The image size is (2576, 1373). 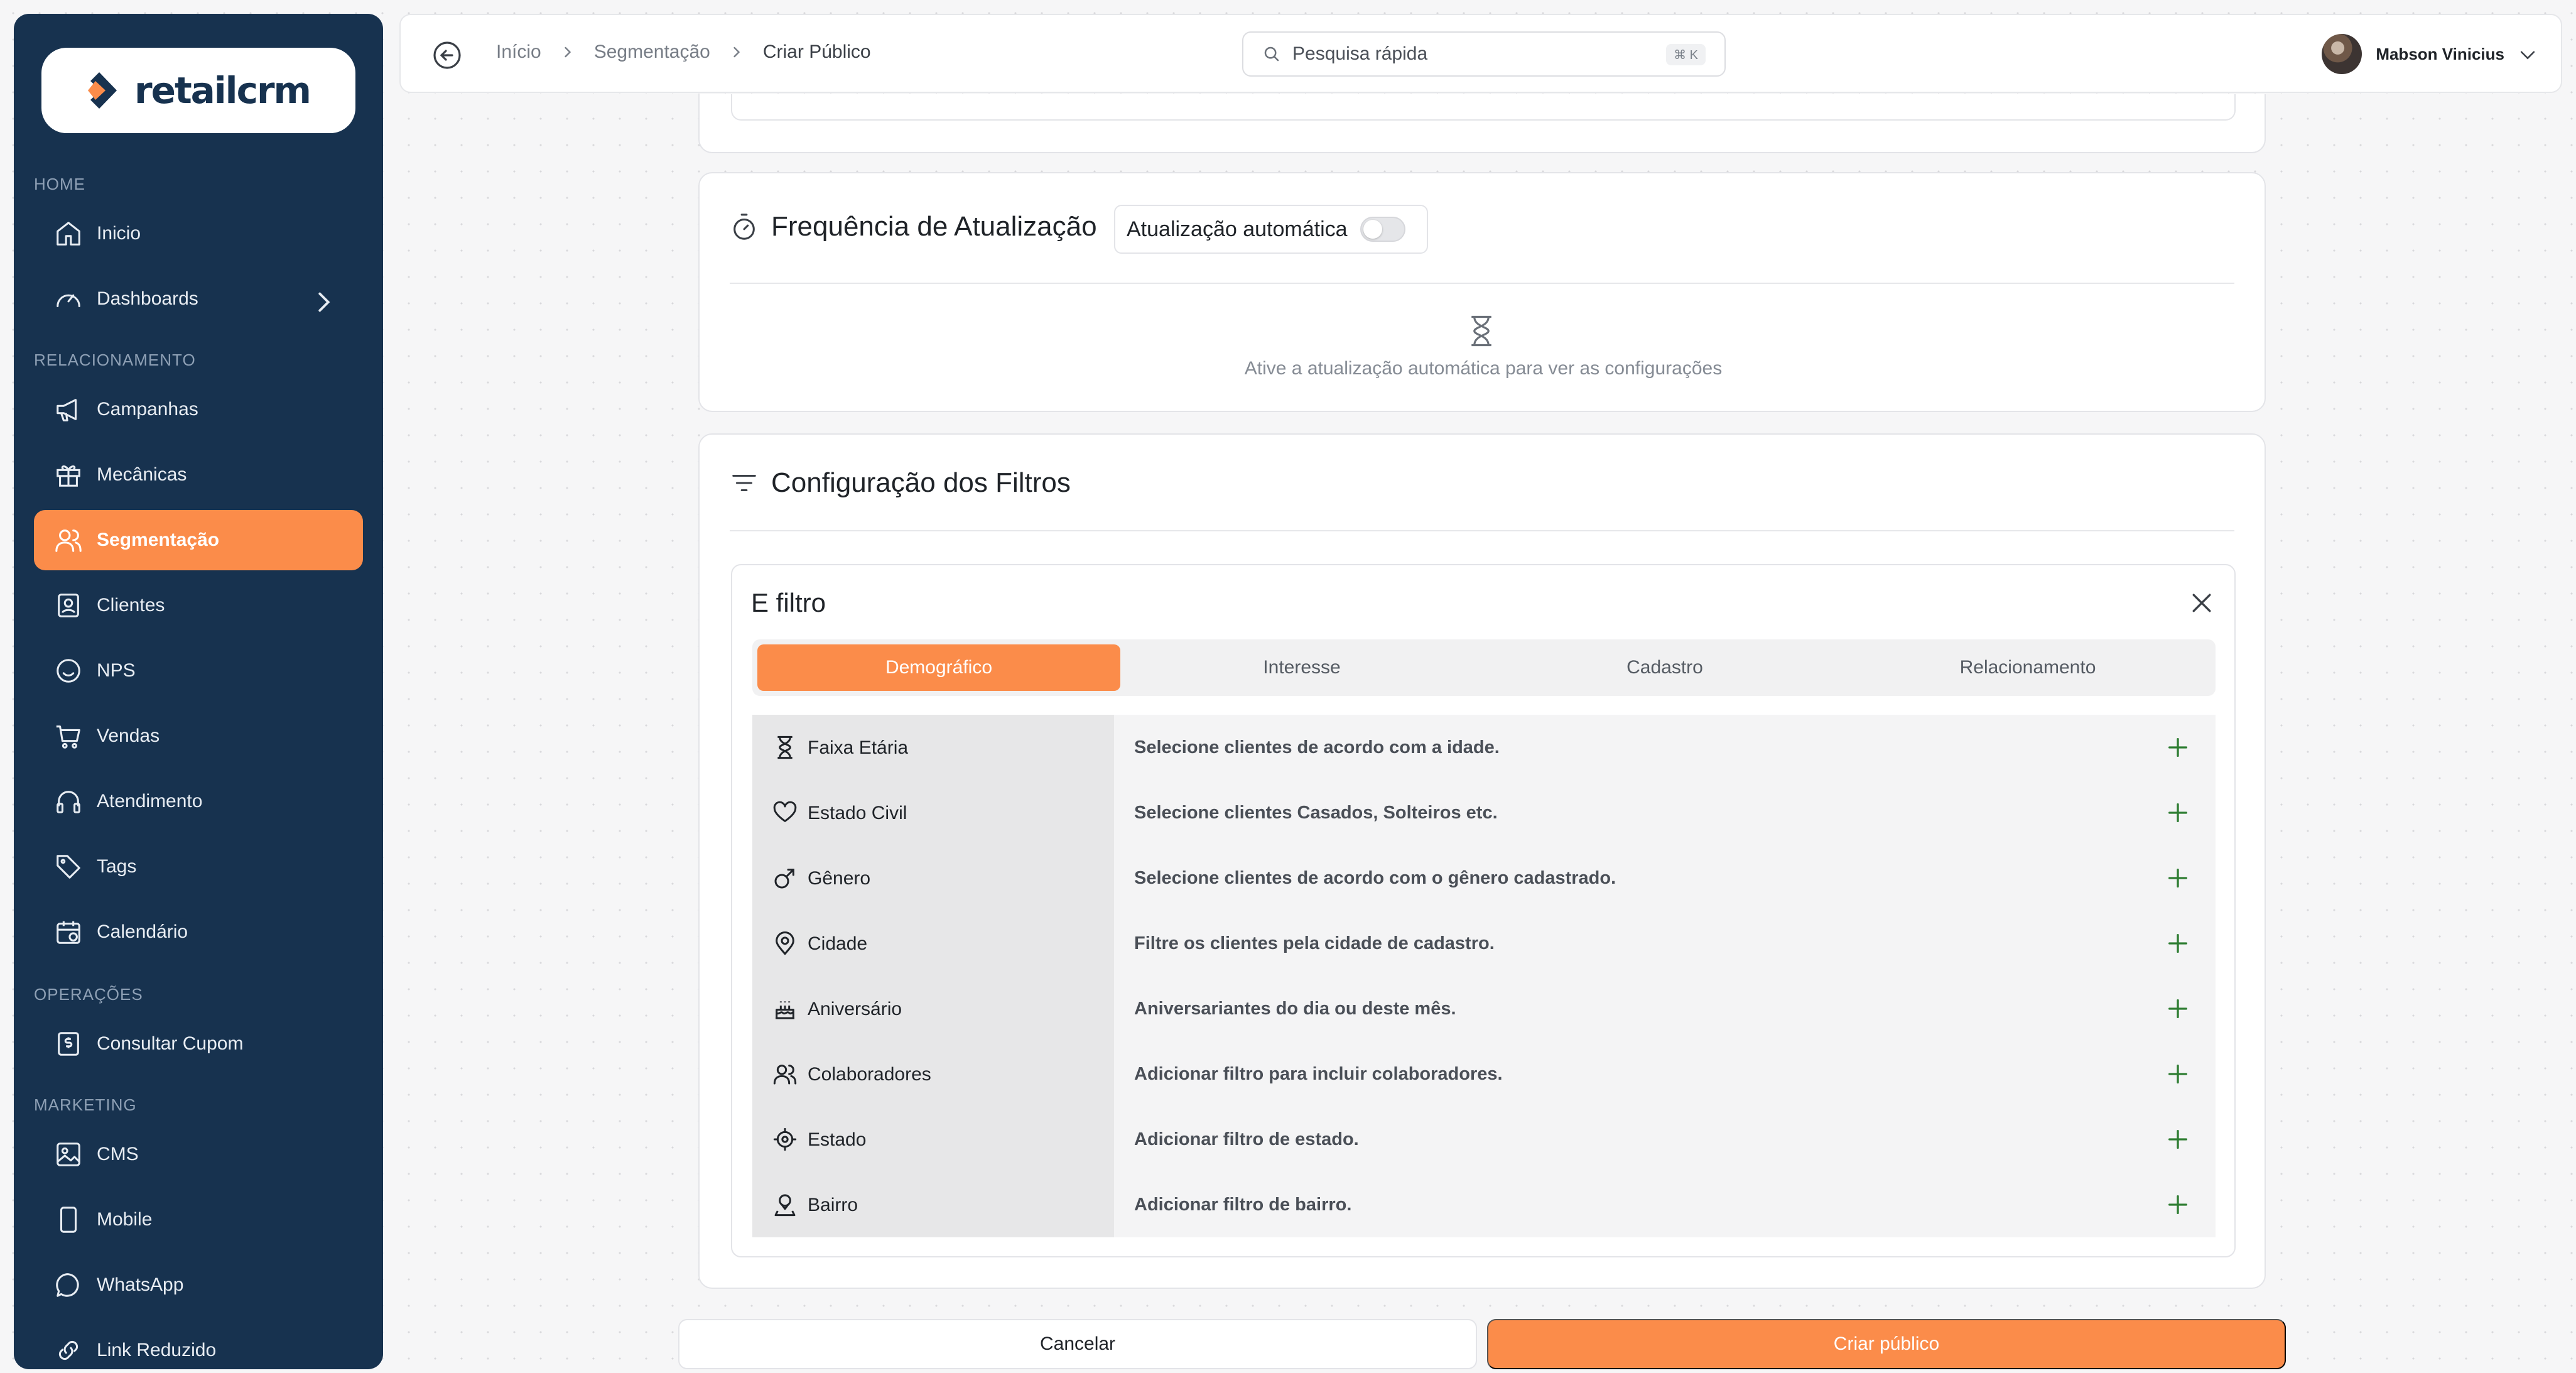 I want to click on sidebar-item-vendas: Vendas, so click(x=199, y=736).